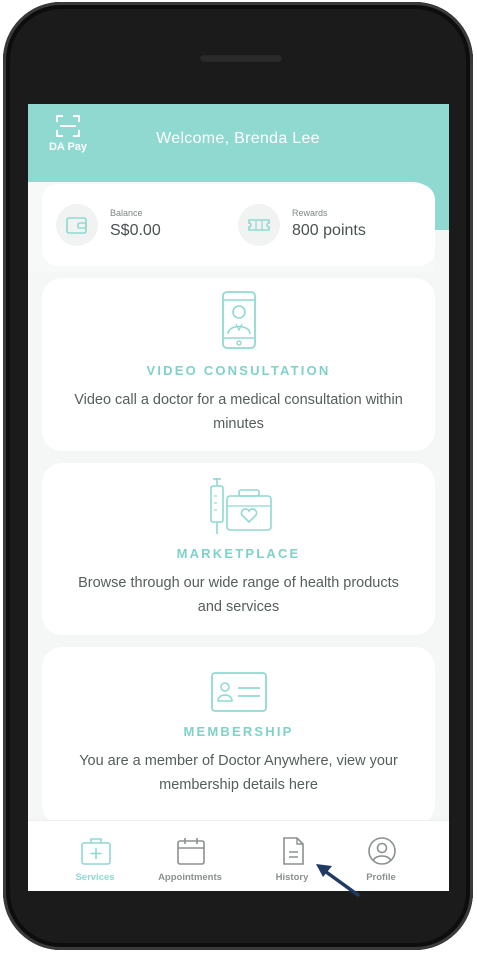 The image size is (477, 954). Describe the element at coordinates (293, 851) in the screenshot. I see `document-icon` at that location.